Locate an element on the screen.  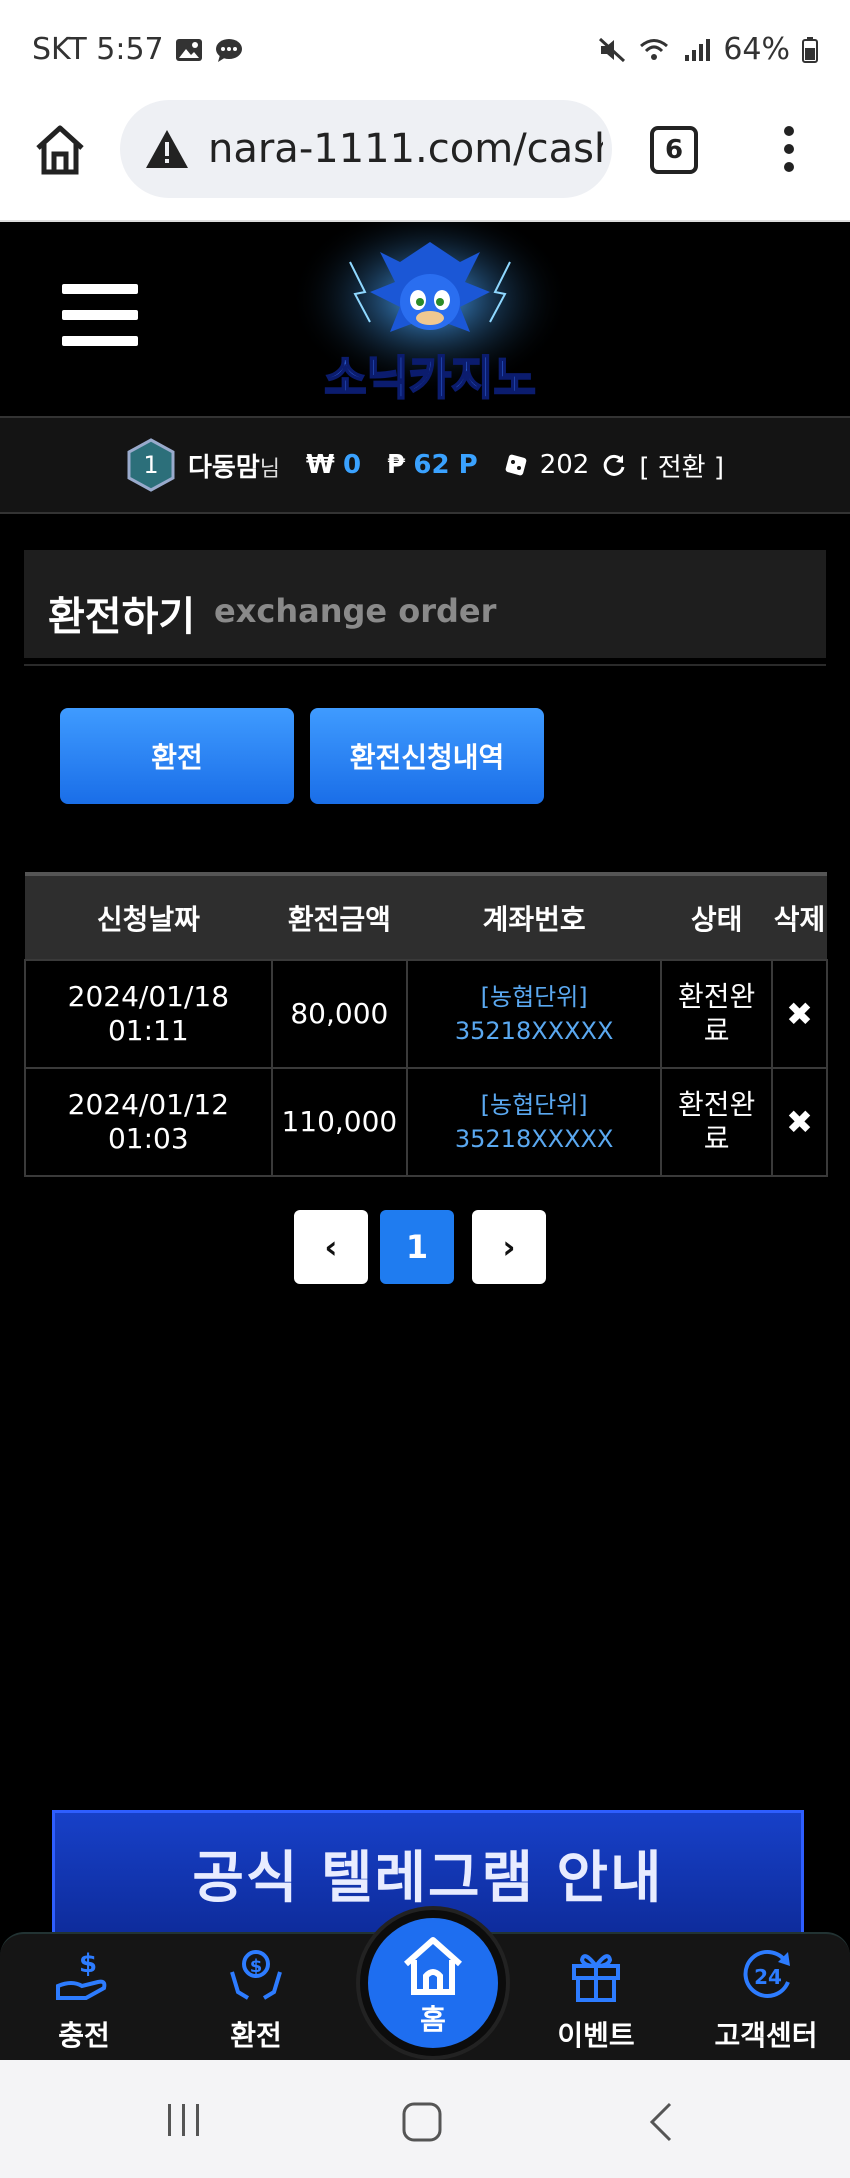
nav-event: 이벤트 is located at coordinates (596, 1998).